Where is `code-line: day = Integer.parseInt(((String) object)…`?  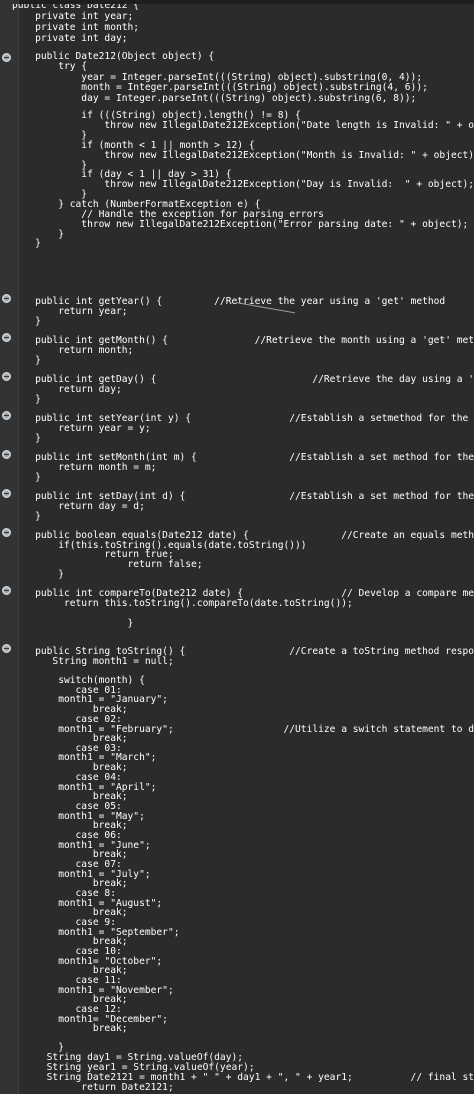 code-line: day = Integer.parseInt(((String) object)… is located at coordinates (214, 99).